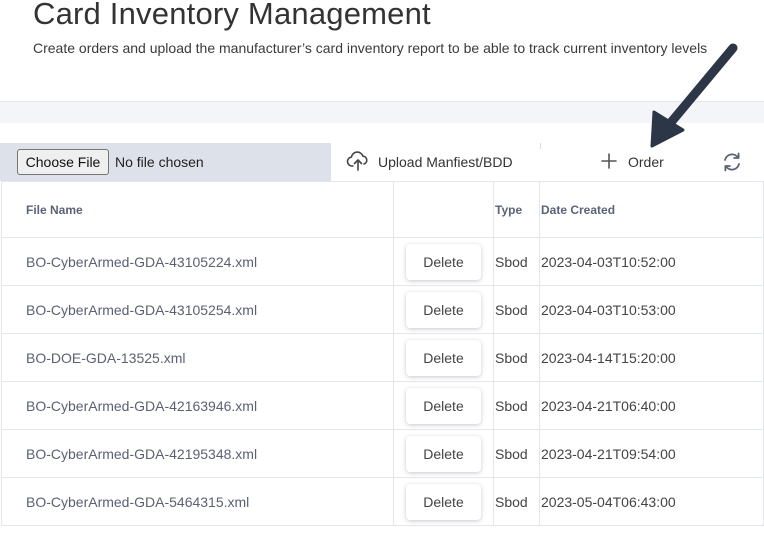 This screenshot has height=535, width=764. What do you see at coordinates (651, 209) in the screenshot?
I see `column-header-date-created: Date Created` at bounding box center [651, 209].